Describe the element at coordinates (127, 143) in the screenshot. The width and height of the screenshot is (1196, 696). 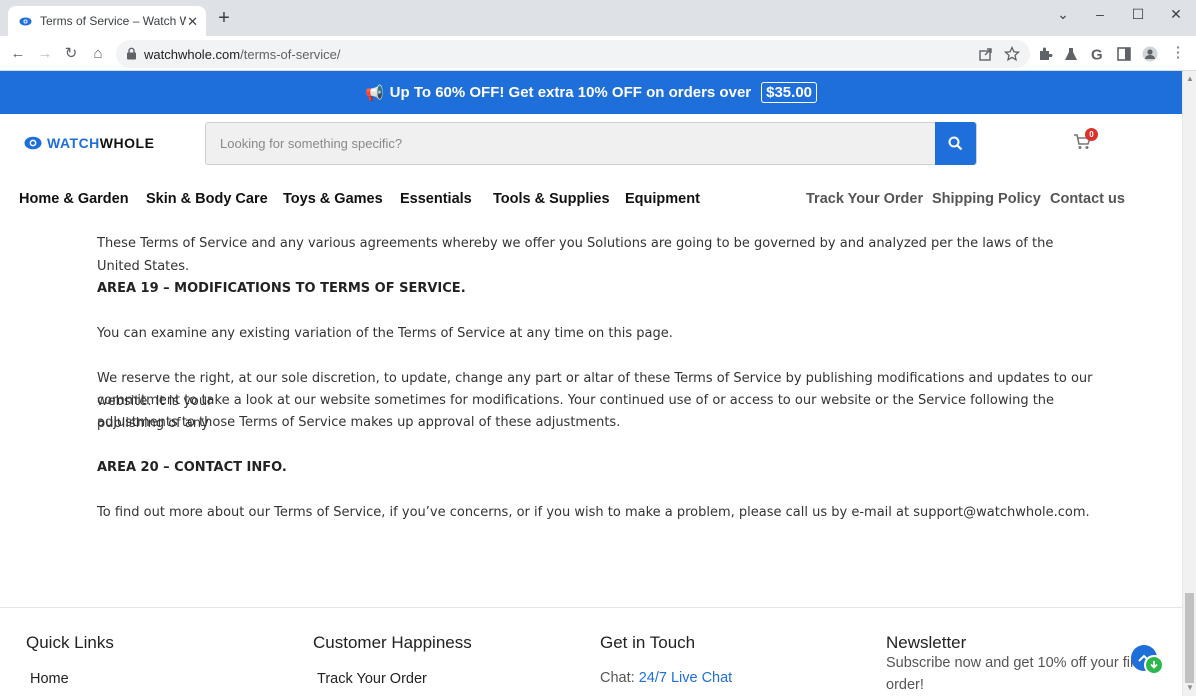
I see `logo-text-whole: WHOLE` at that location.